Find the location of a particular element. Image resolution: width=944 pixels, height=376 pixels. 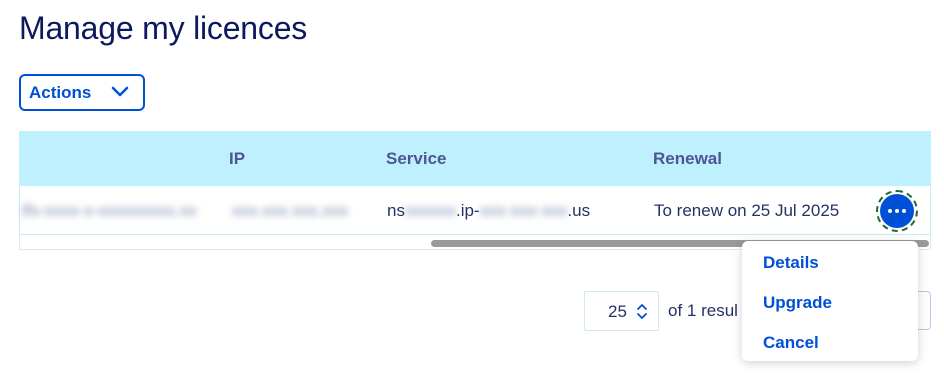

row-actions-button is located at coordinates (897, 211).